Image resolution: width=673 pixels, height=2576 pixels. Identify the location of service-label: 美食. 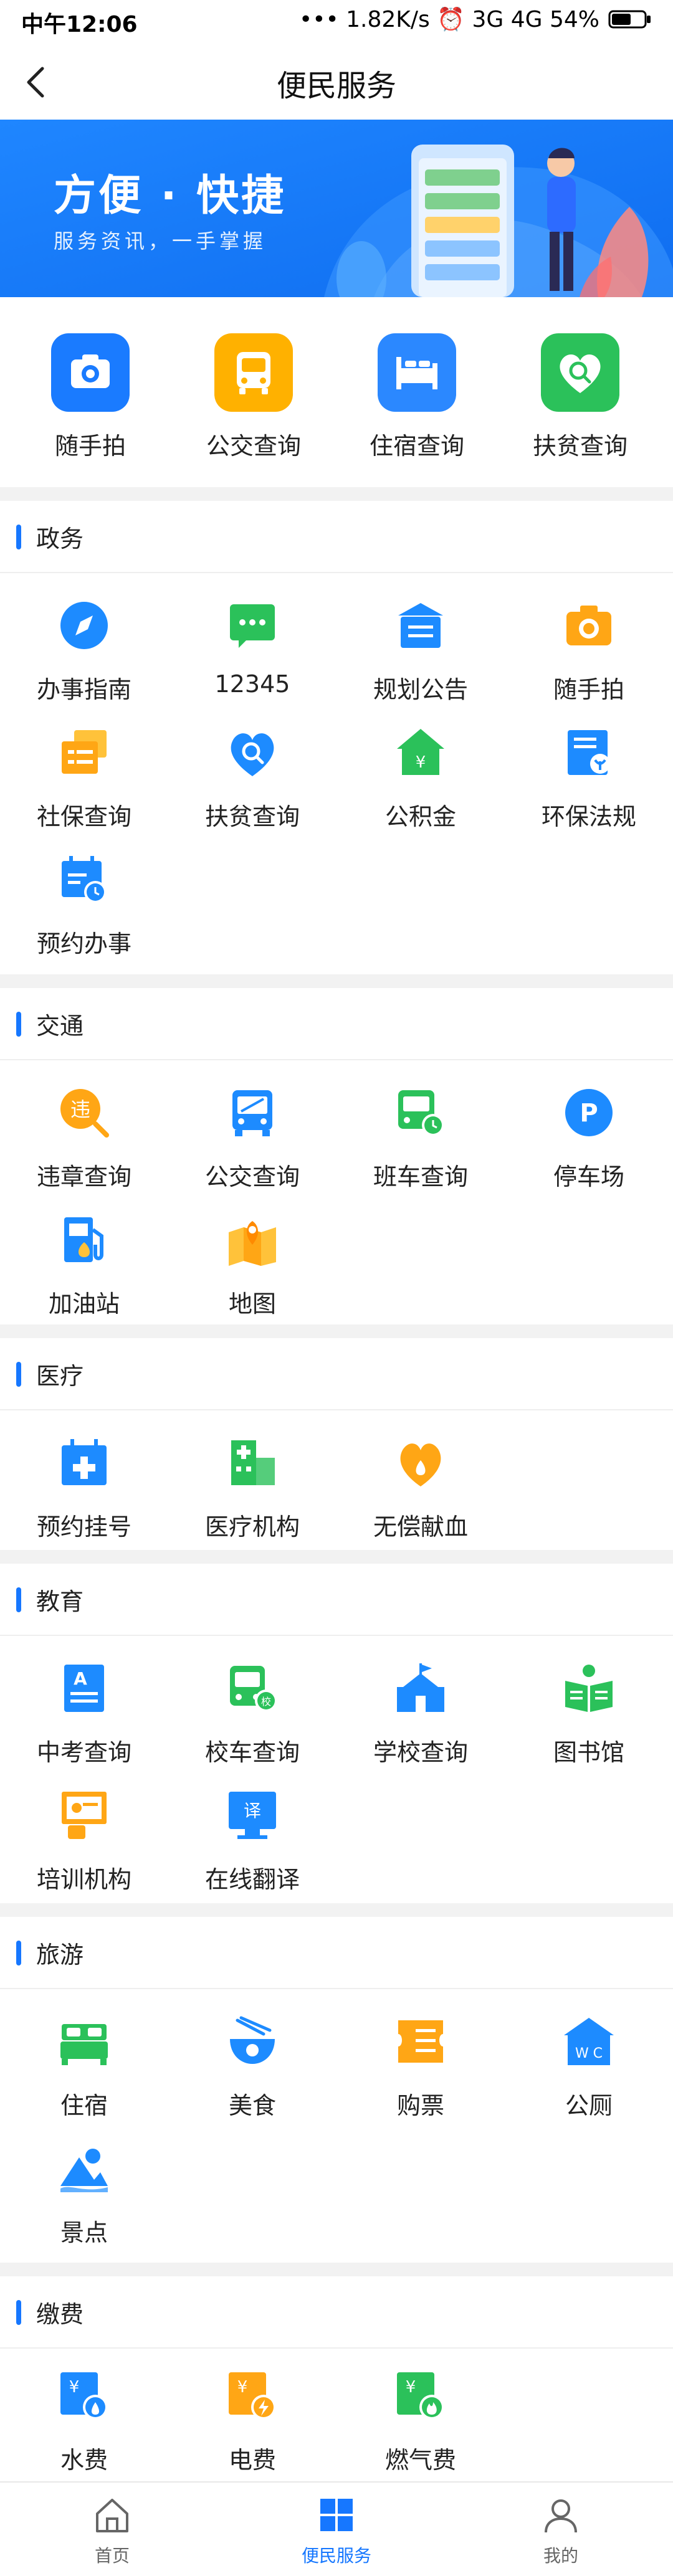
(252, 2105).